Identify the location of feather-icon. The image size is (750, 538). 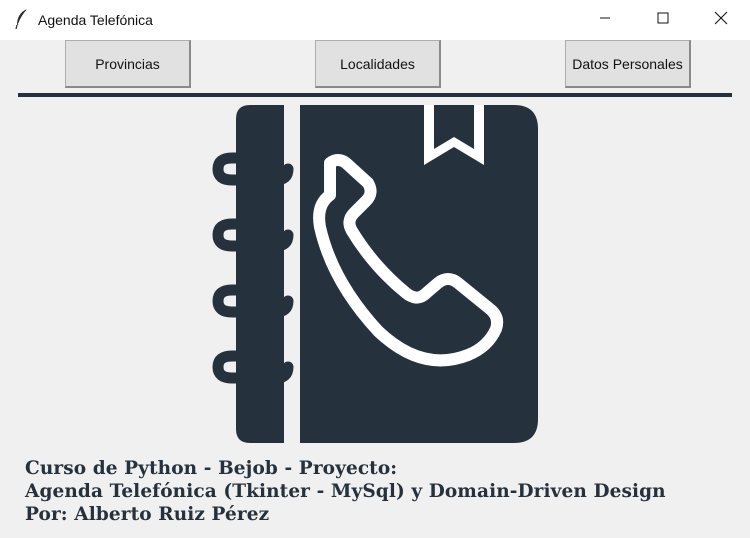
(22, 19).